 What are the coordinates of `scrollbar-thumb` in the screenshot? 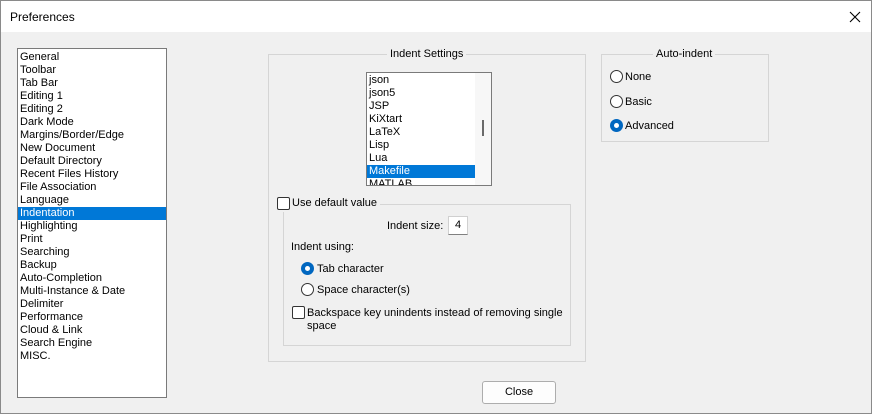 It's located at (483, 128).